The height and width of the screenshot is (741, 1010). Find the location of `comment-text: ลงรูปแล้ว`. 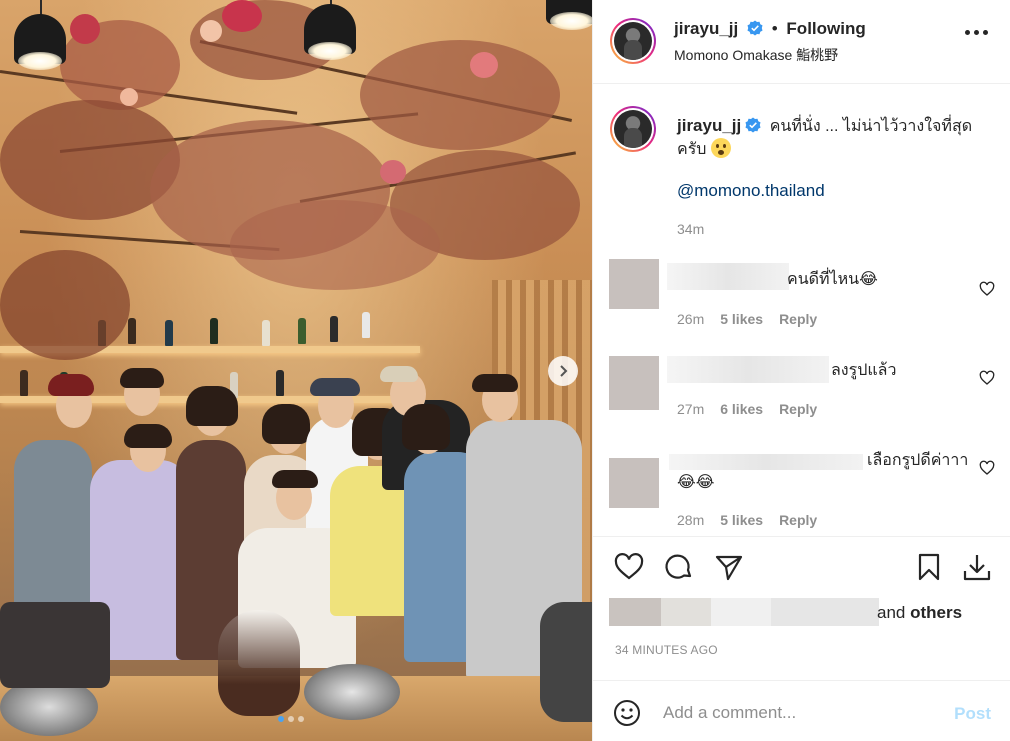

comment-text: ลงรูปแล้ว is located at coordinates (864, 370).